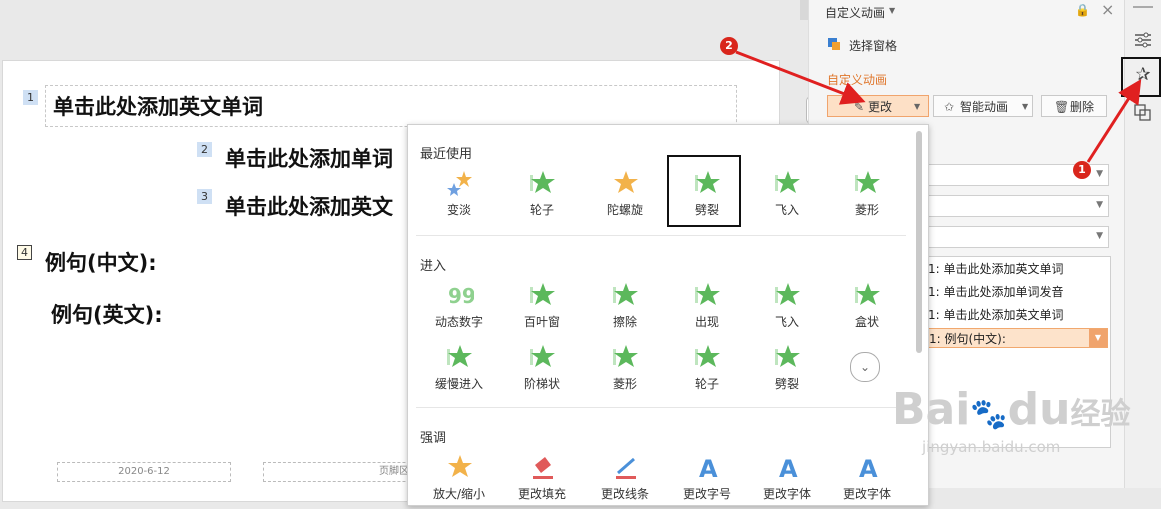 This screenshot has width=1161, height=509. Describe the element at coordinates (1011, 409) in the screenshot. I see `watermark-logo: Bai🐾du经验` at that location.